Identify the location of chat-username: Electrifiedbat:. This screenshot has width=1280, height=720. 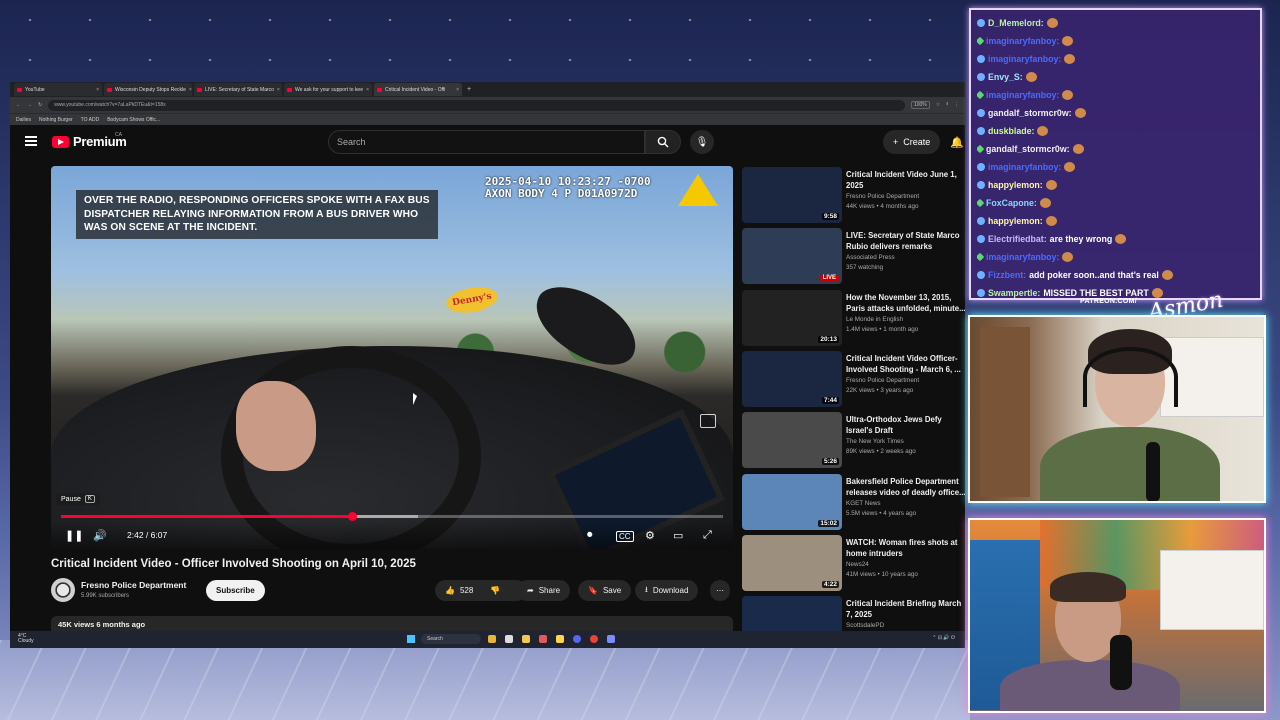
(1017, 239).